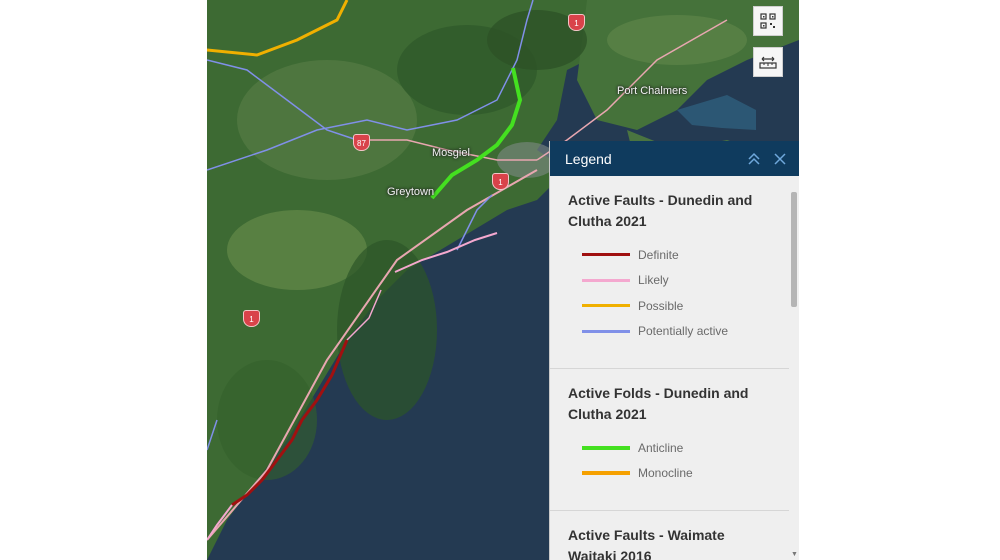  I want to click on legend-entry: Anticline, so click(669, 448).